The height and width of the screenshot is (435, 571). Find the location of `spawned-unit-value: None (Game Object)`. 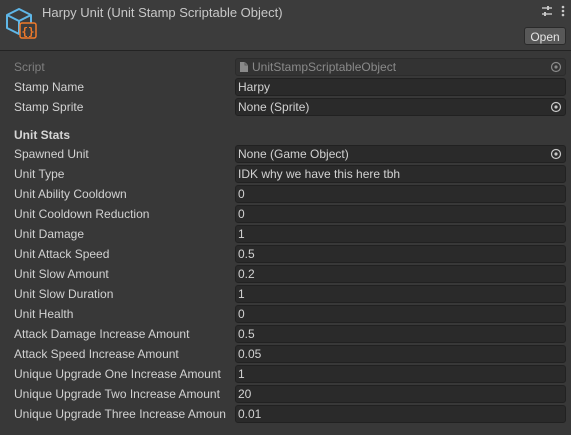

spawned-unit-value: None (Game Object) is located at coordinates (293, 154).